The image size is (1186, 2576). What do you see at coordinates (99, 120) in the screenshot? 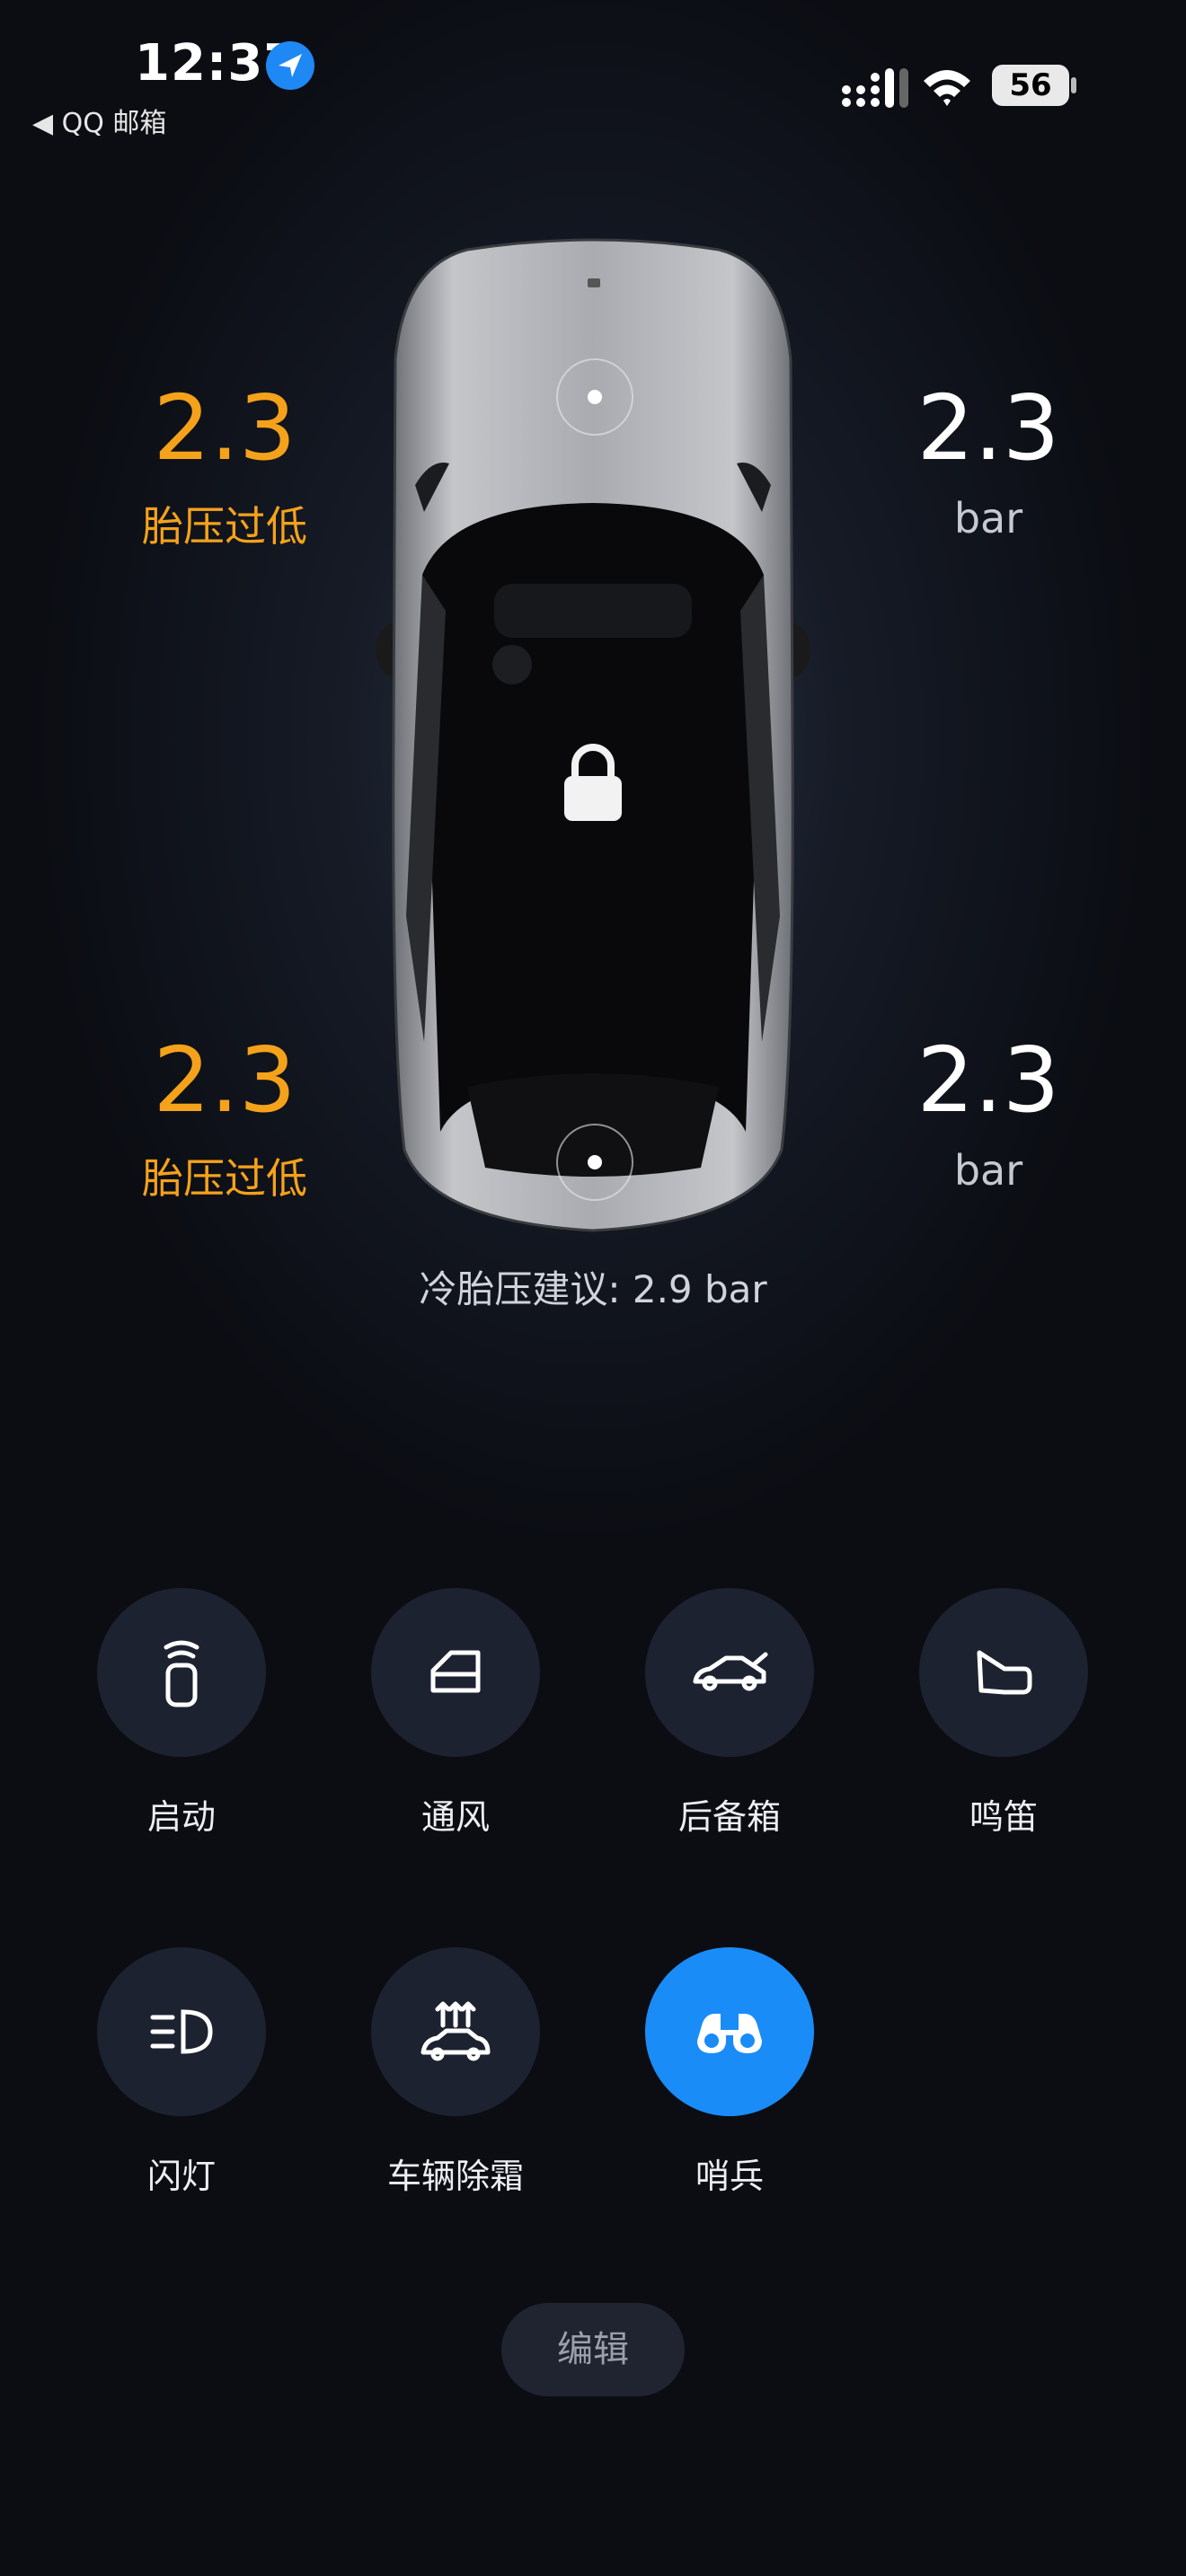
I see `back-to-app-link: ◀ QQ 邮箱` at bounding box center [99, 120].